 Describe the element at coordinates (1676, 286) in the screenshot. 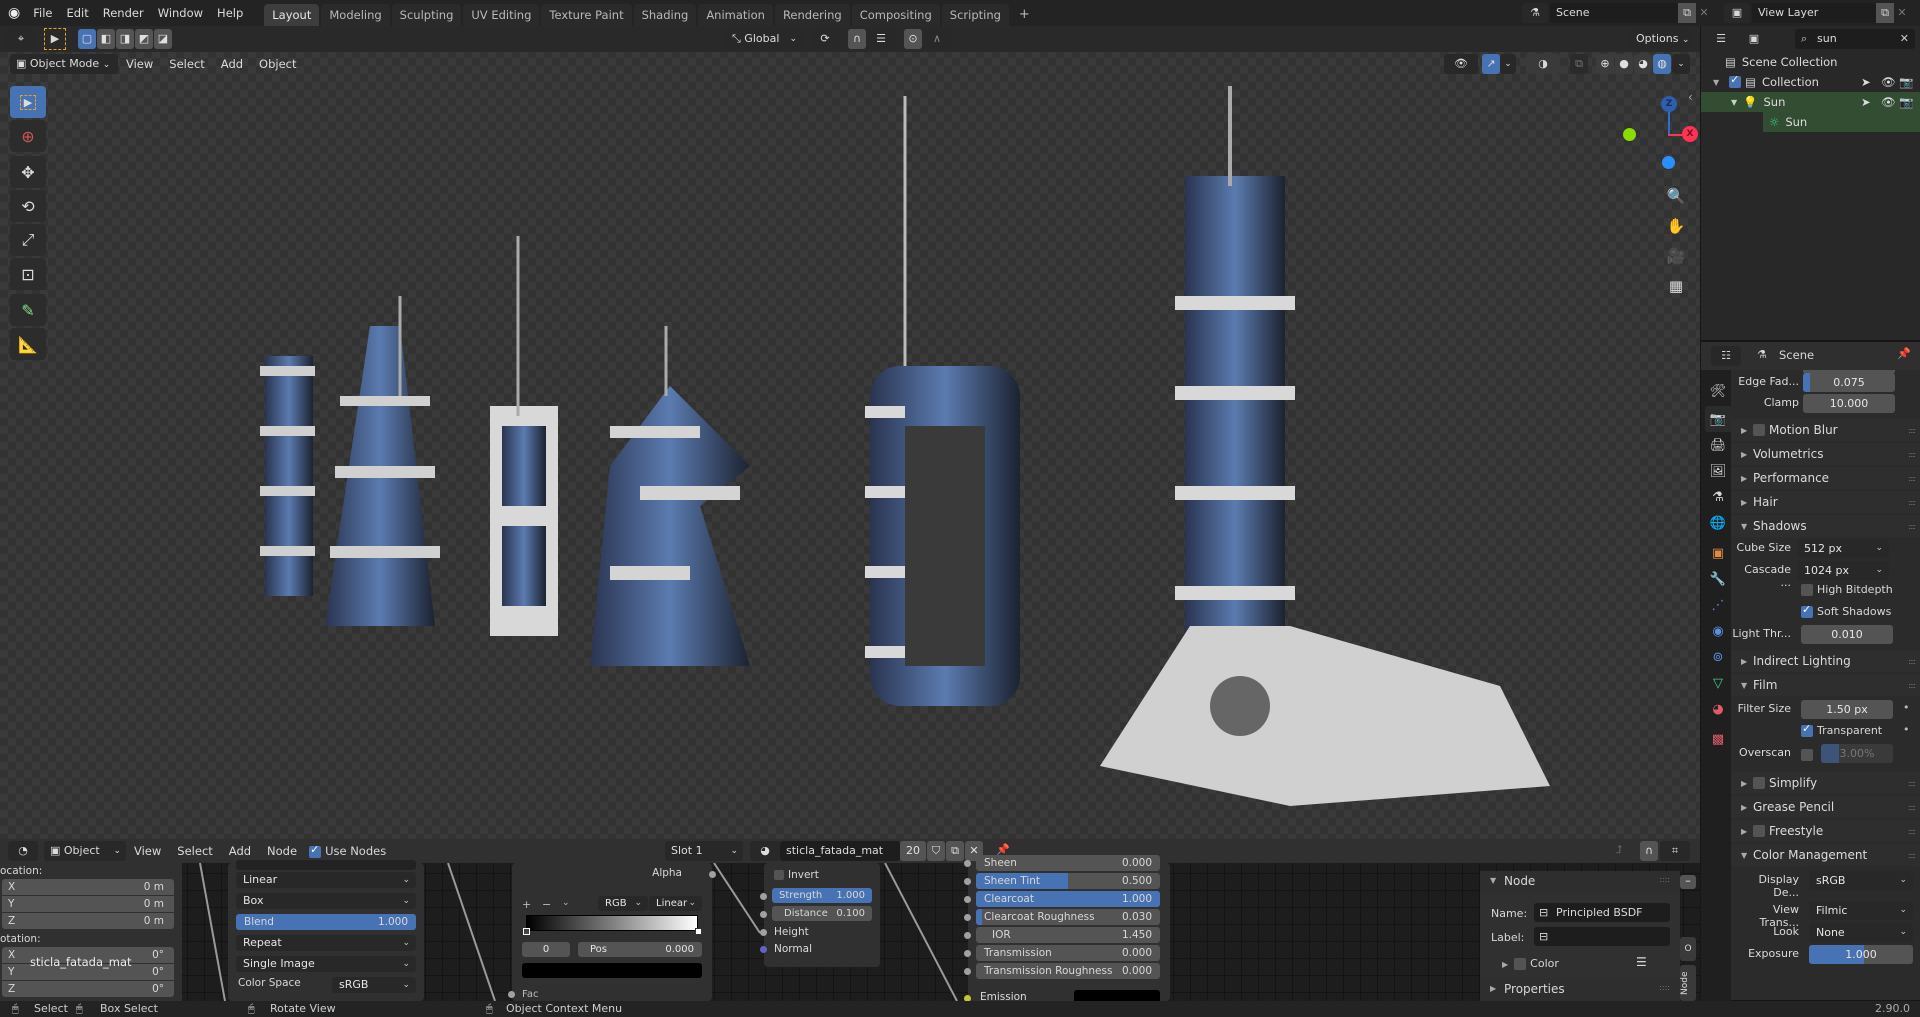

I see `ortho-toggle-button: ▦` at that location.